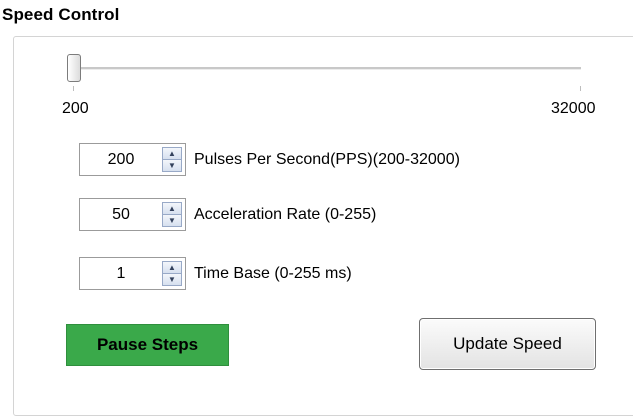  I want to click on time-base-spin-buttons: ▲ ▼, so click(172, 273).